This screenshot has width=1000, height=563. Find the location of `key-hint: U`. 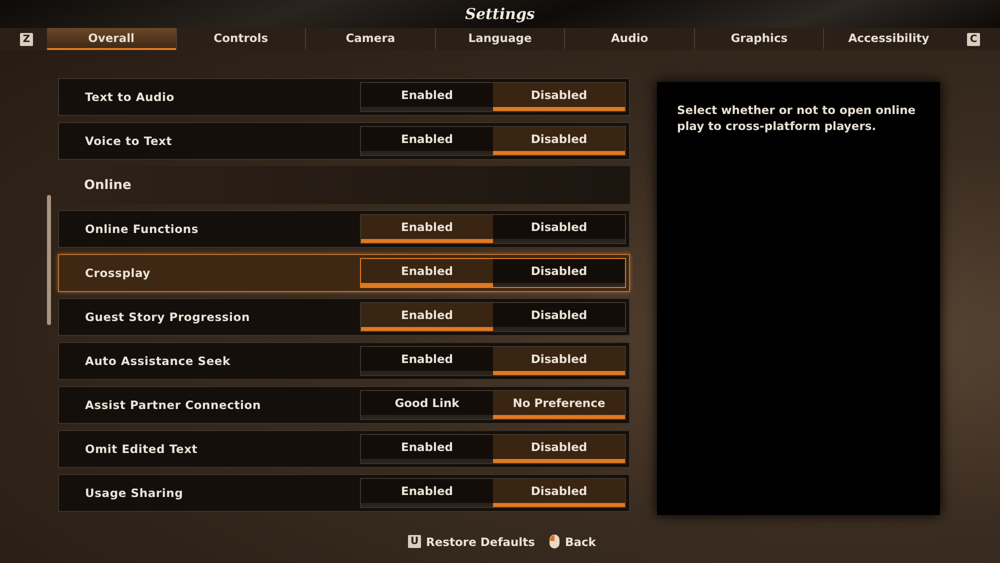

key-hint: U is located at coordinates (415, 541).